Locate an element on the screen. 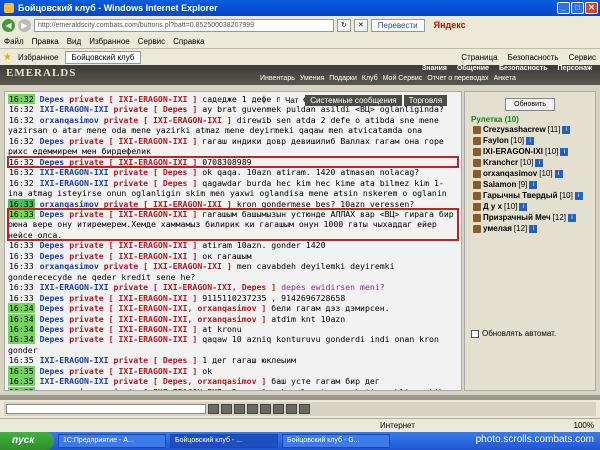  user-list-item: Гарычны Твердый [10] i is located at coordinates (533, 195).